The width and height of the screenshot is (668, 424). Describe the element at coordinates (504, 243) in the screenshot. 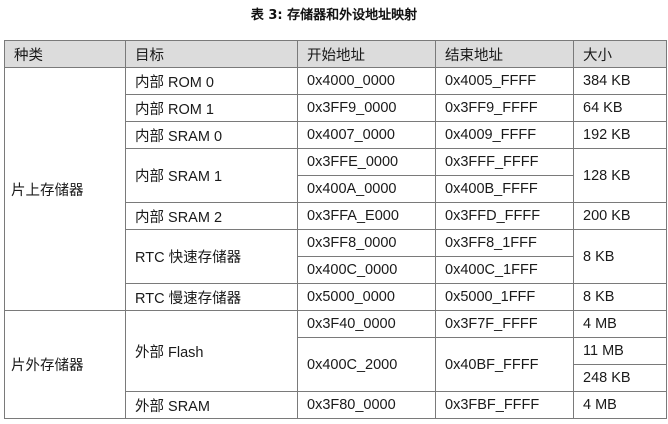

I see `end-address-cell: 0x3FF8_1FFF` at that location.